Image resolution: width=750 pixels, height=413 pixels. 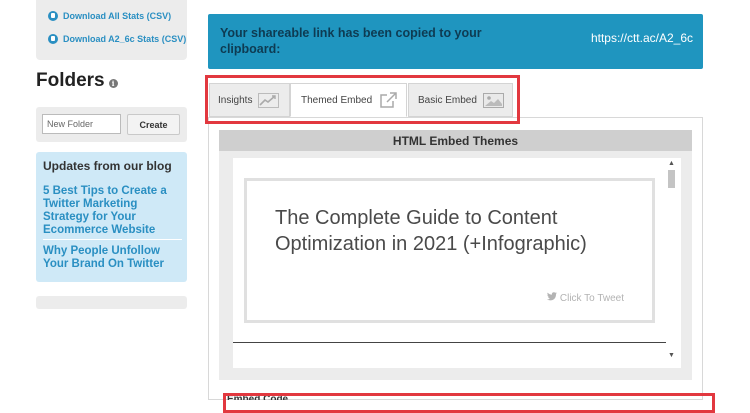 I want to click on download-link-stats-link: Download A2_6c Stats (CSV), so click(x=117, y=39).